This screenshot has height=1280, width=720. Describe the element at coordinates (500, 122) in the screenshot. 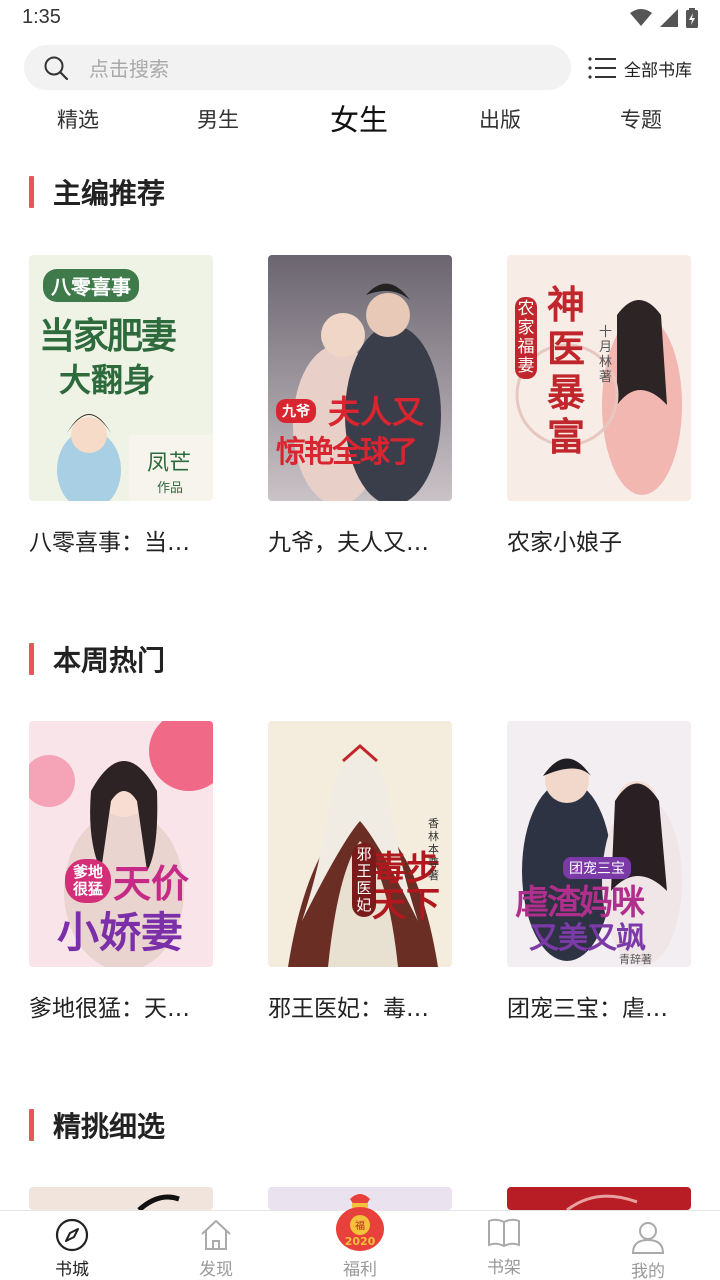

I see `tab-published: 出版` at that location.